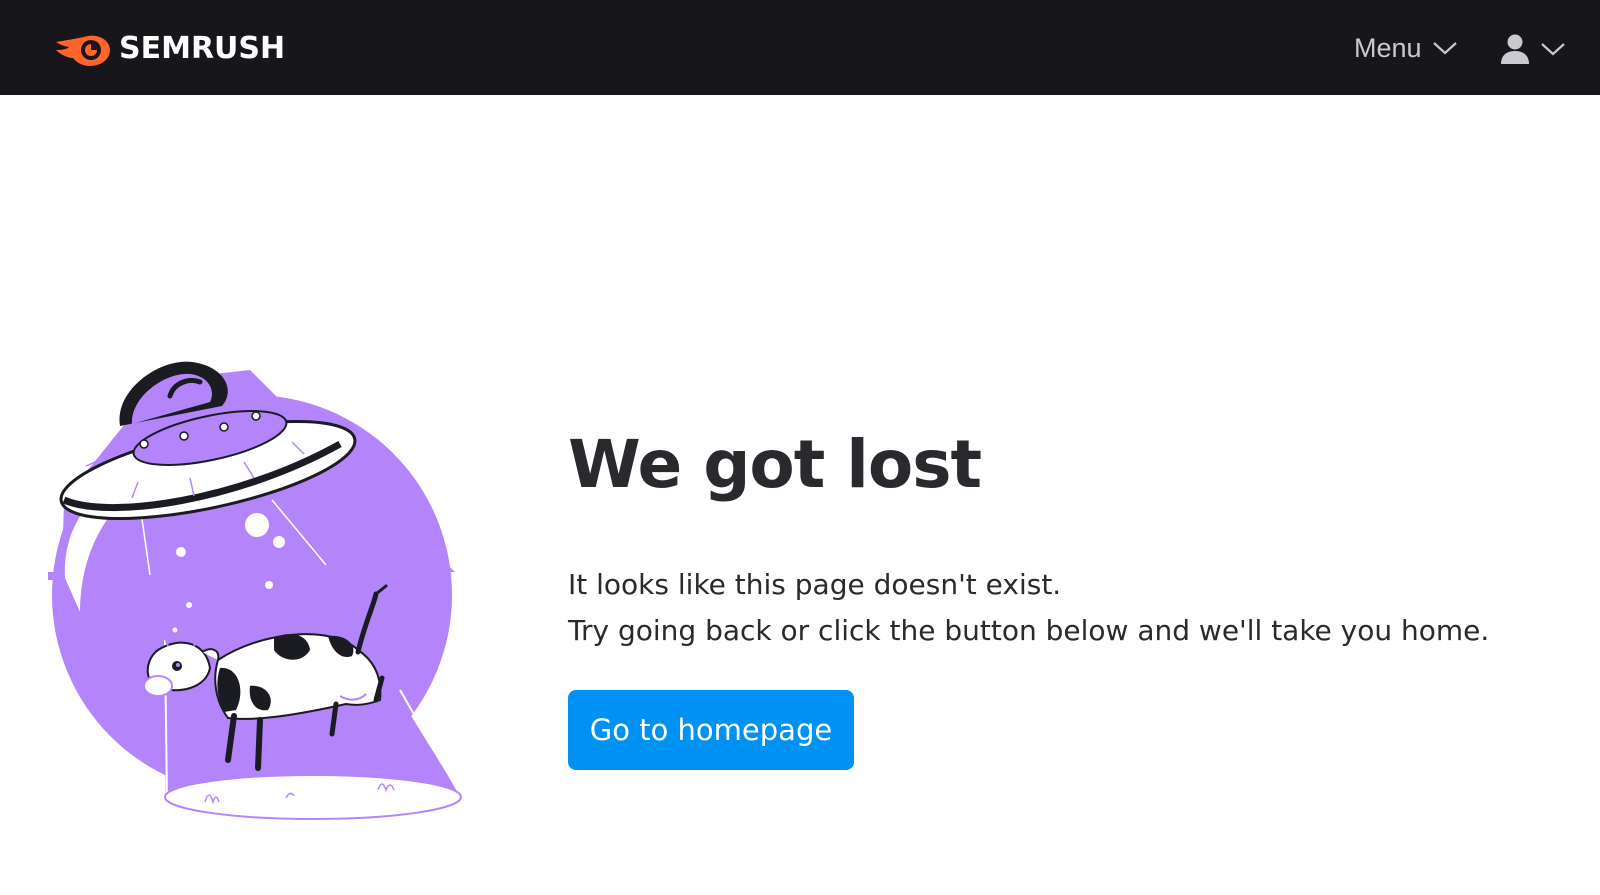 Image resolution: width=1600 pixels, height=895 pixels. What do you see at coordinates (202, 48) in the screenshot?
I see `brand-name: SEMRUSH` at bounding box center [202, 48].